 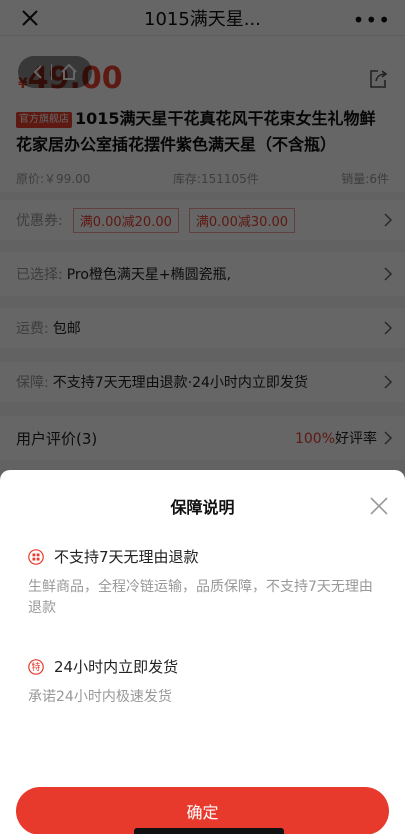 I want to click on back-icon, so click(x=38, y=72).